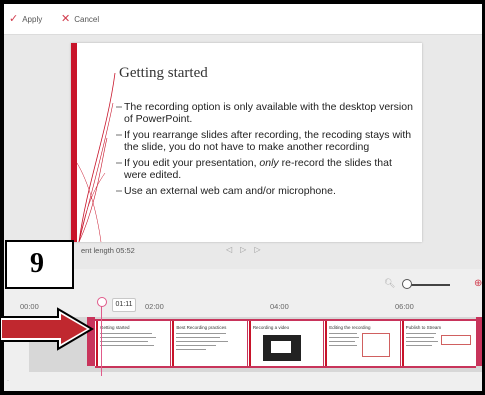 This screenshot has width=485, height=395. I want to click on slide-title: Getting started, so click(163, 73).